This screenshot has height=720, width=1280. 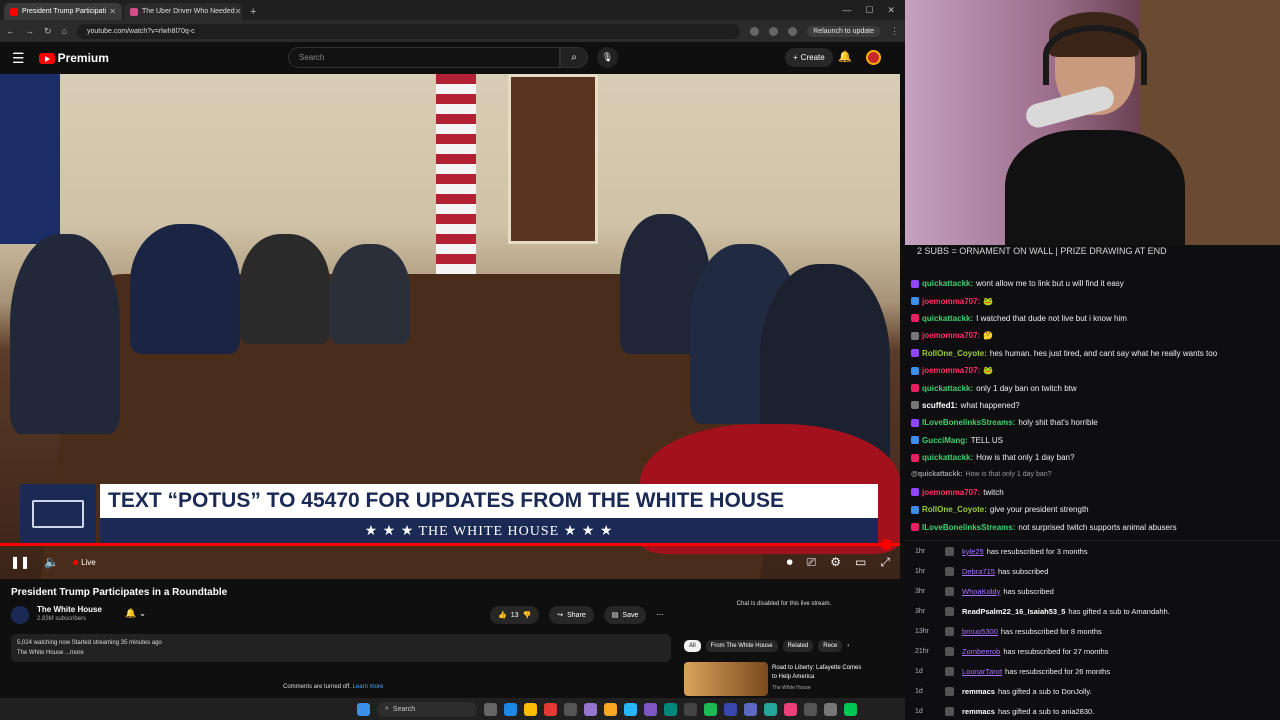 I want to click on chip-related: Related, so click(x=798, y=646).